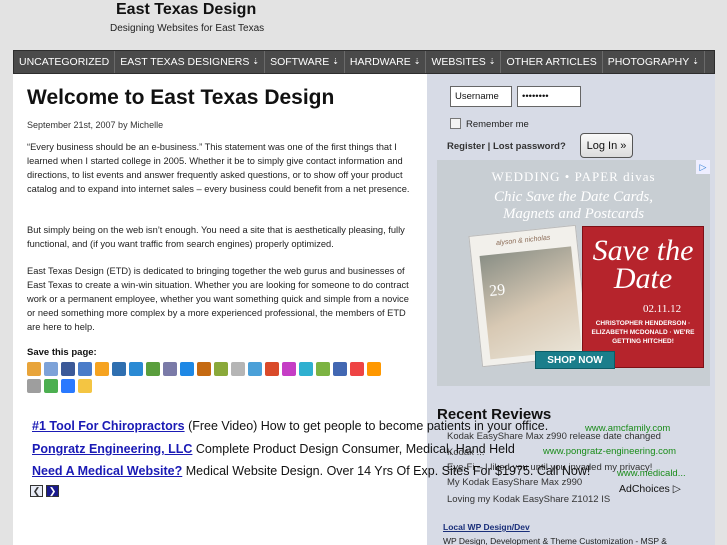 Image resolution: width=727 pixels, height=545 pixels. Describe the element at coordinates (305, 62) in the screenshot. I see `nav-item-software: SOFTWARE ⇣` at that location.